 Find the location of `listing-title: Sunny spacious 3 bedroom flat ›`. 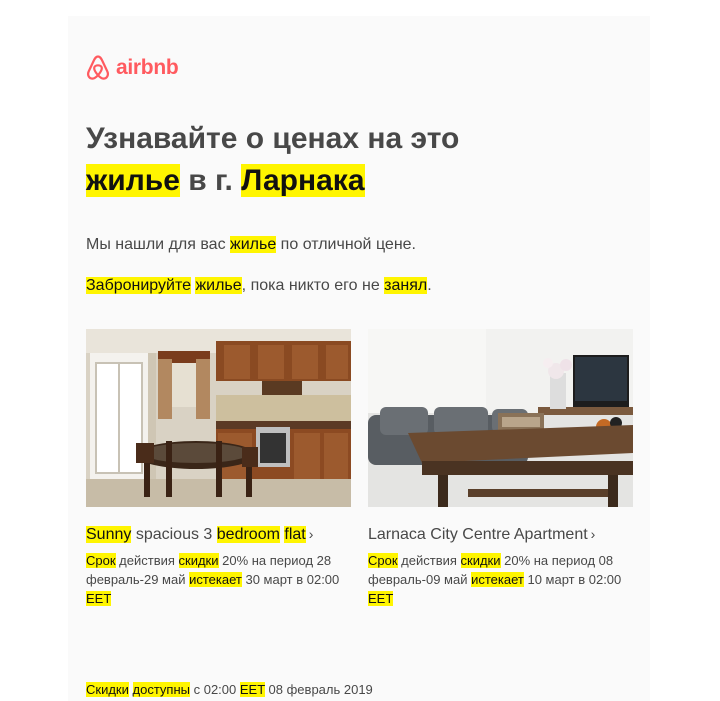

listing-title: Sunny spacious 3 bedroom flat › is located at coordinates (221, 534).